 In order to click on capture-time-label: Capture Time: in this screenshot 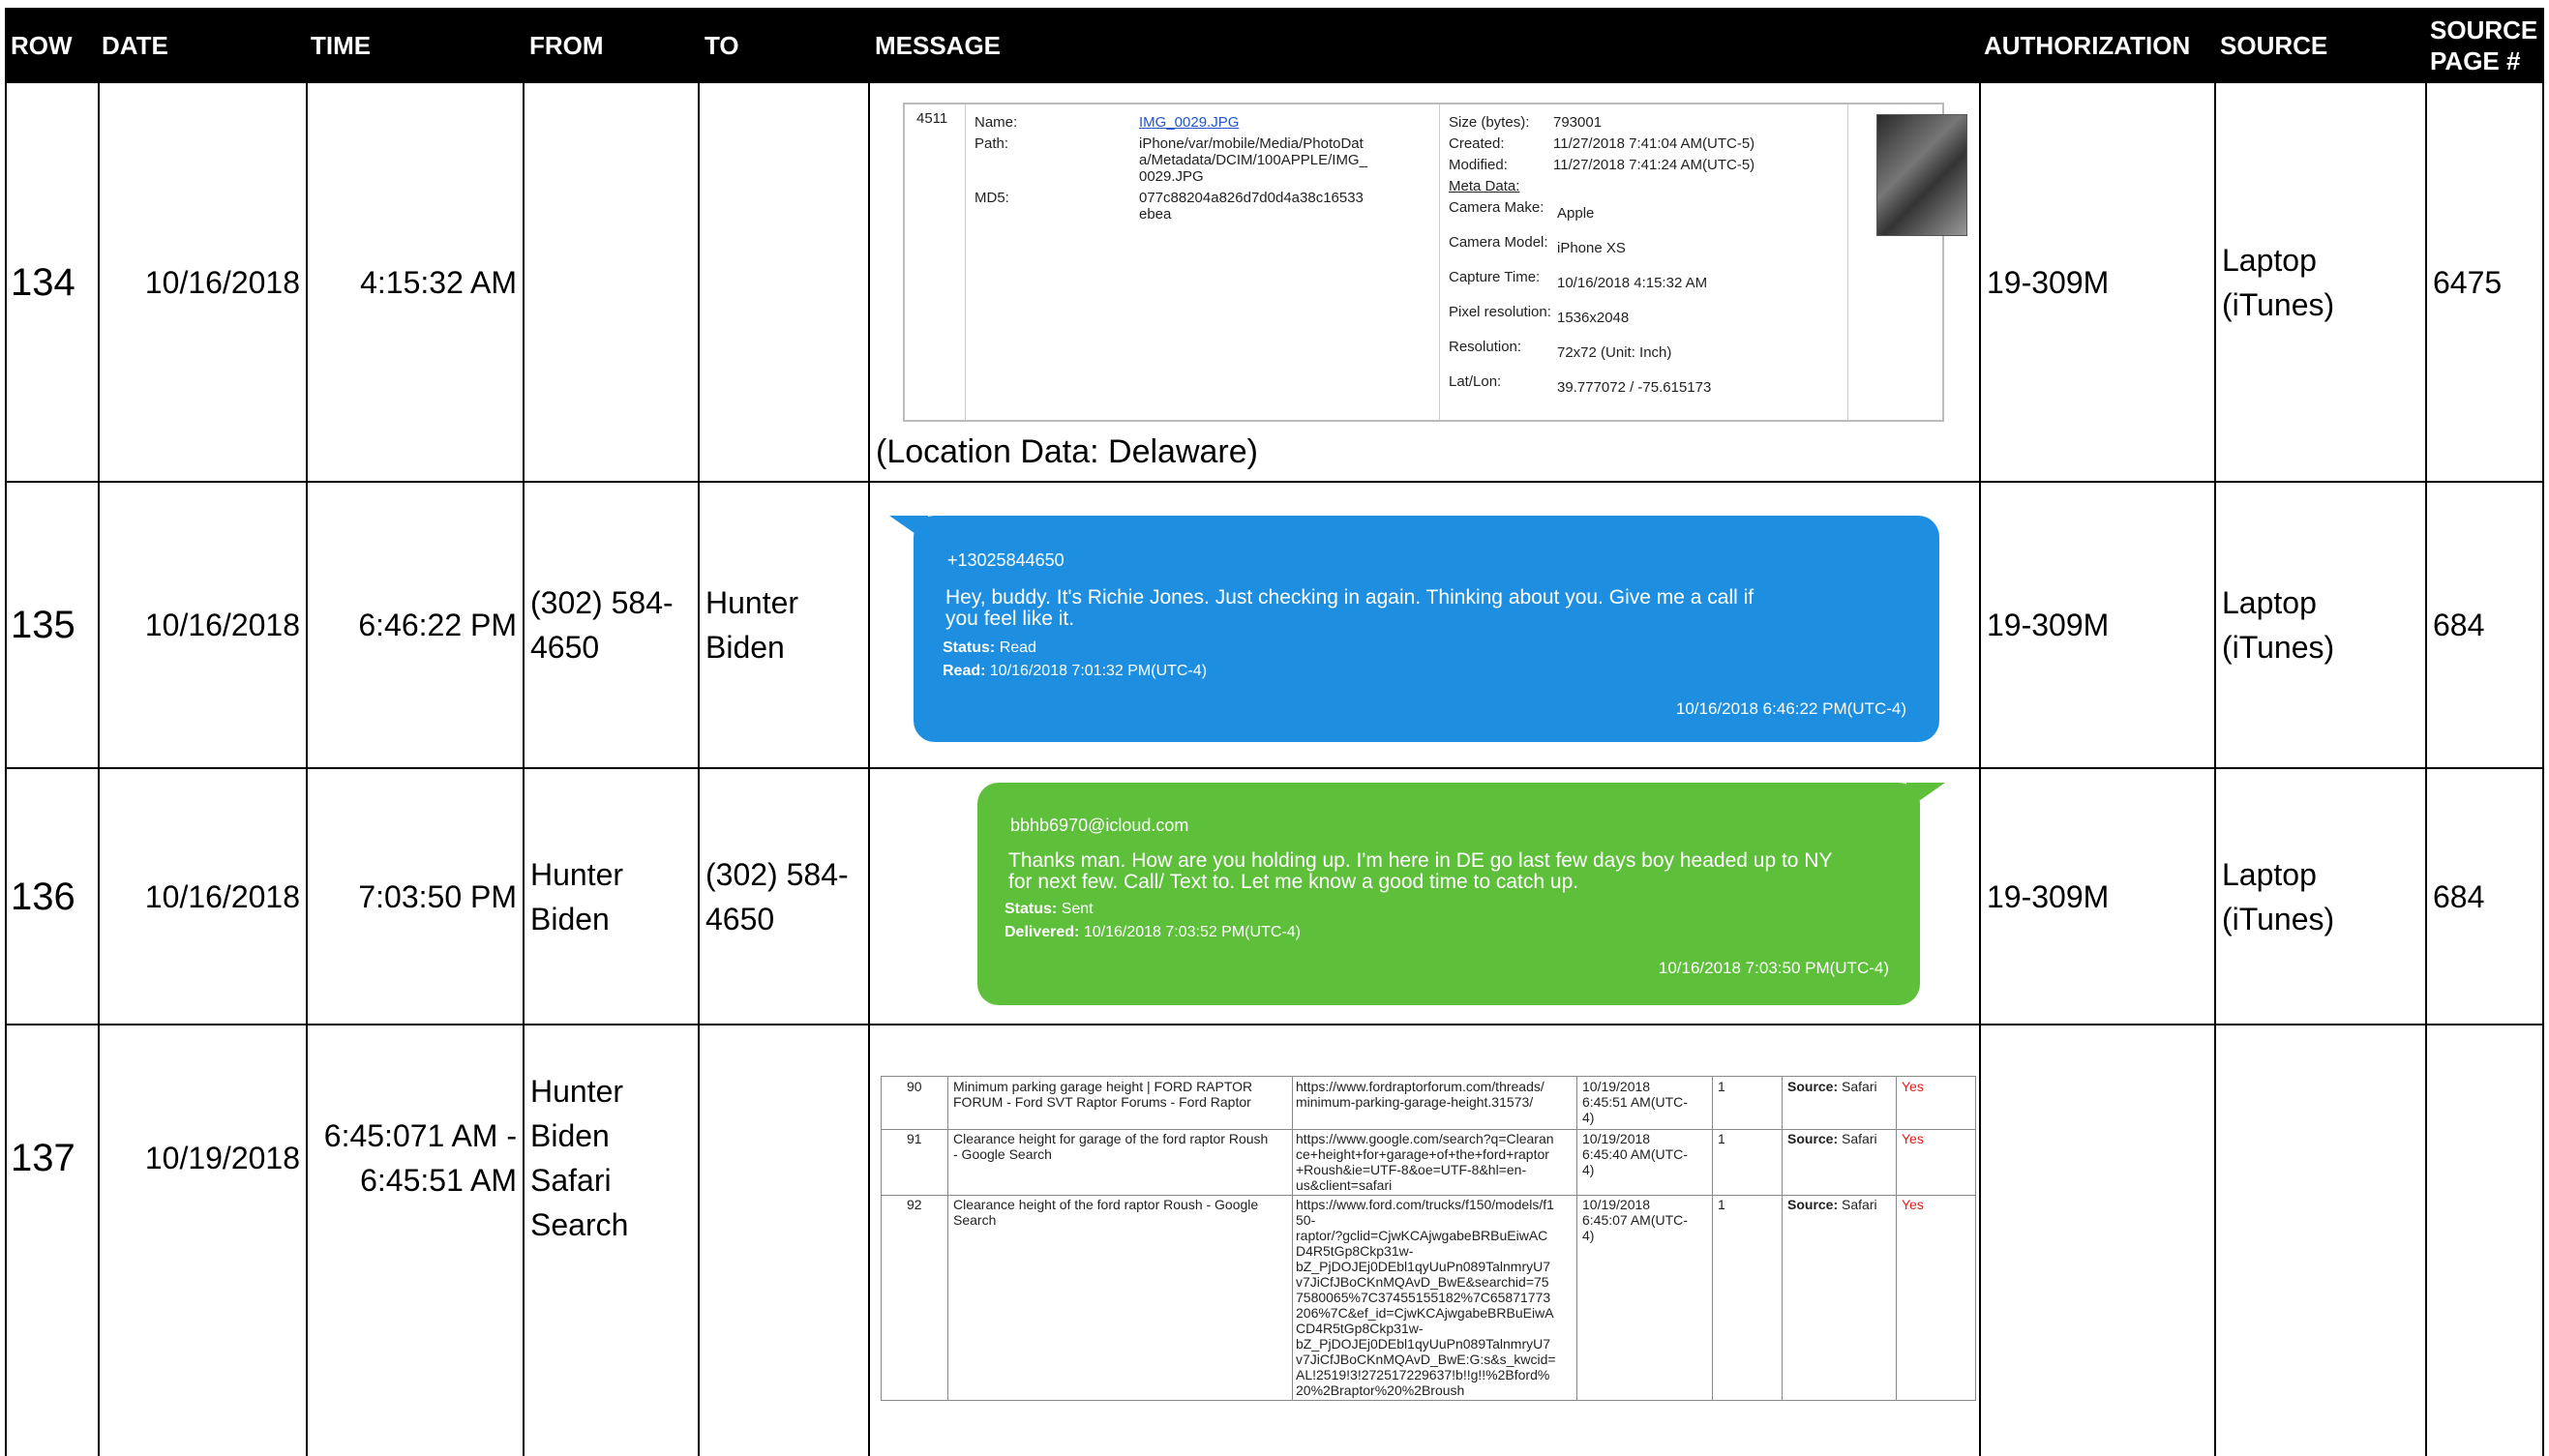, I will do `click(1495, 277)`.